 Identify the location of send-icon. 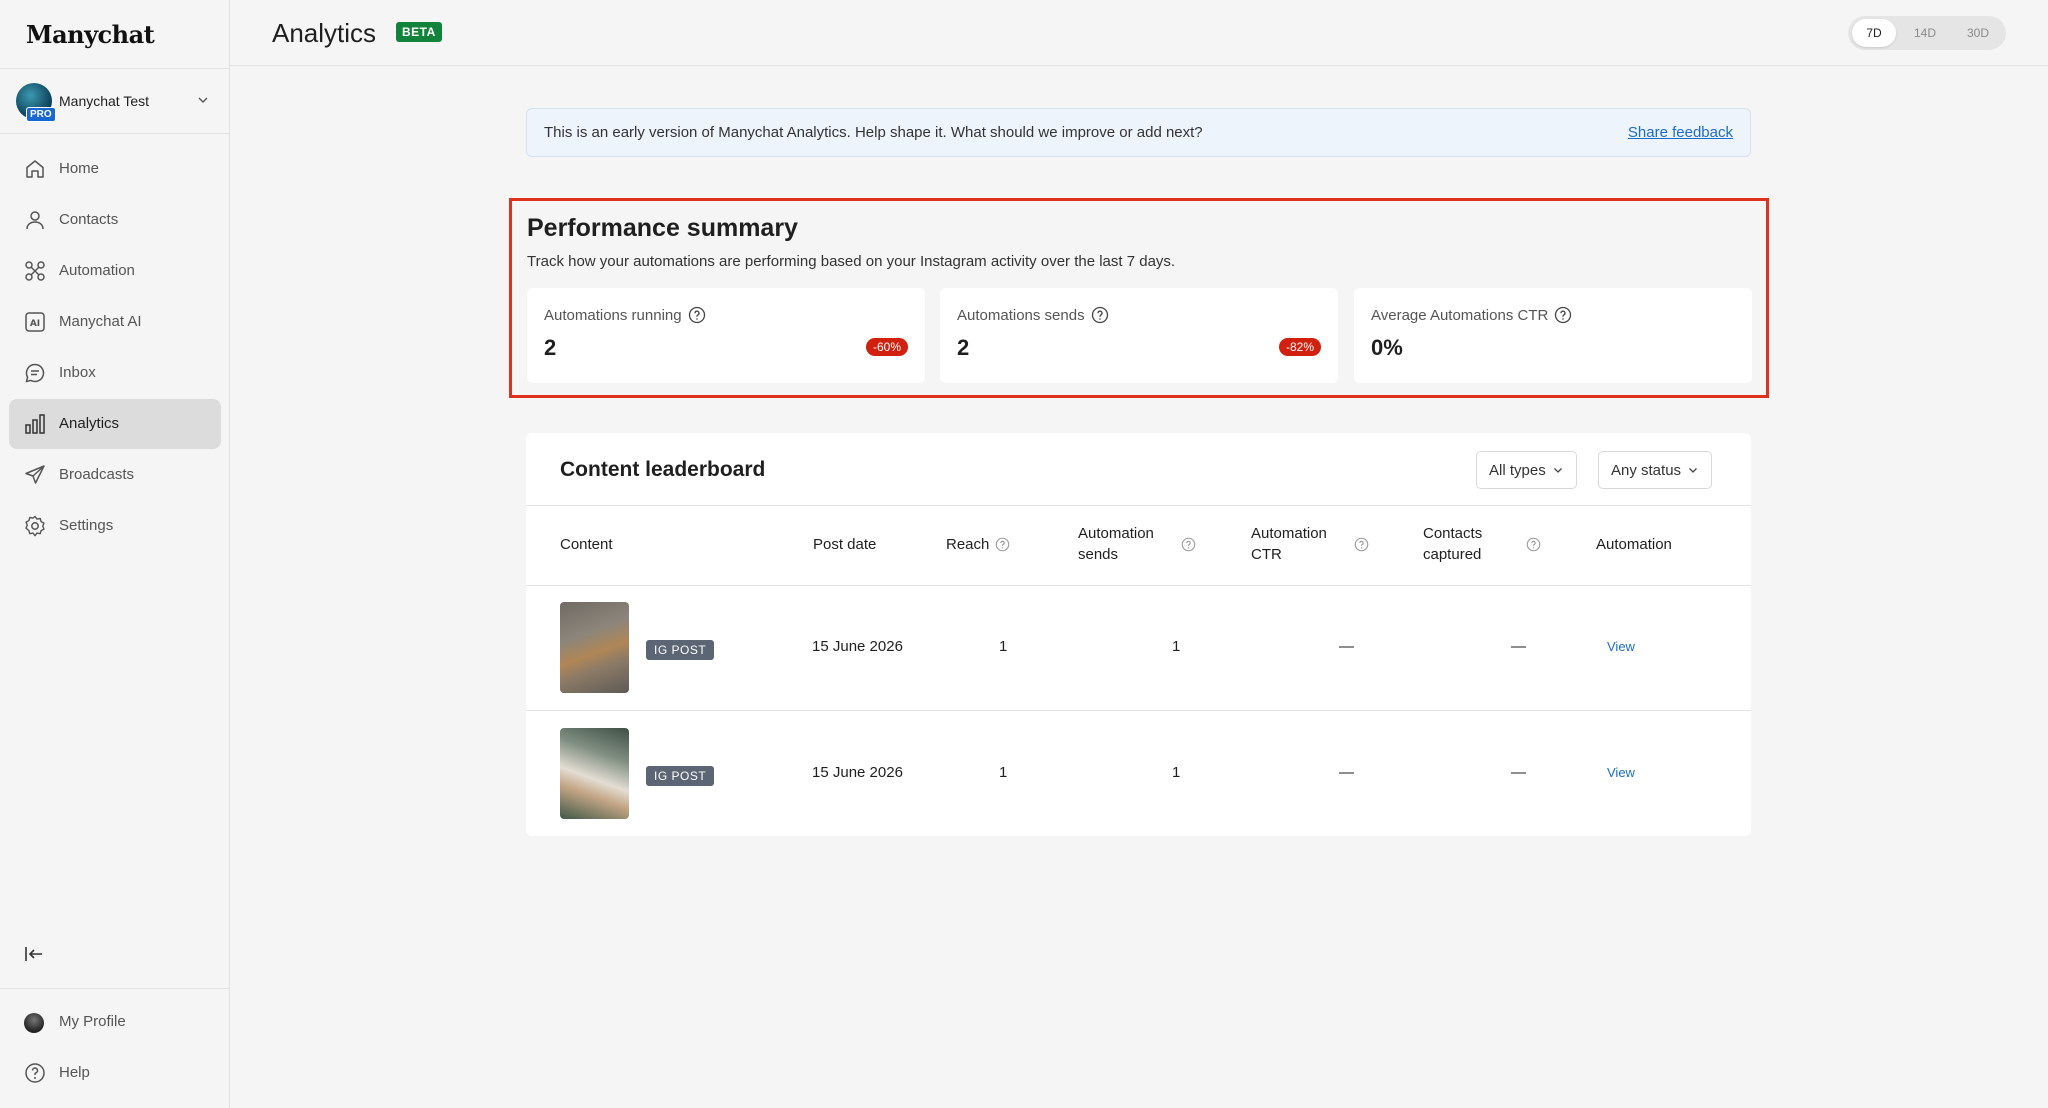
(35, 474).